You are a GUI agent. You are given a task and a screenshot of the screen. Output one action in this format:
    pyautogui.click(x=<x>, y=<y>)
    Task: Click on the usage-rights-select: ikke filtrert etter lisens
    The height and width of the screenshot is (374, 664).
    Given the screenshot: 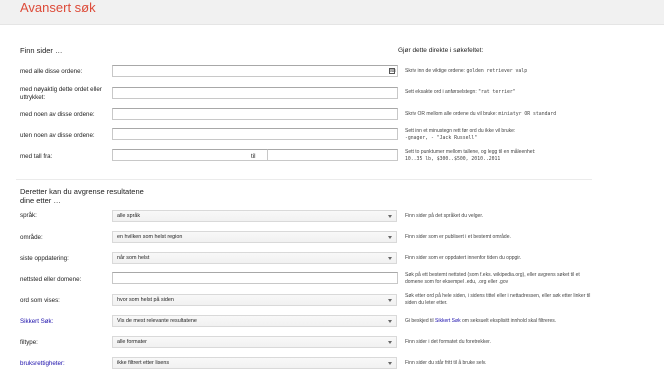 What is the action you would take?
    pyautogui.click(x=254, y=363)
    